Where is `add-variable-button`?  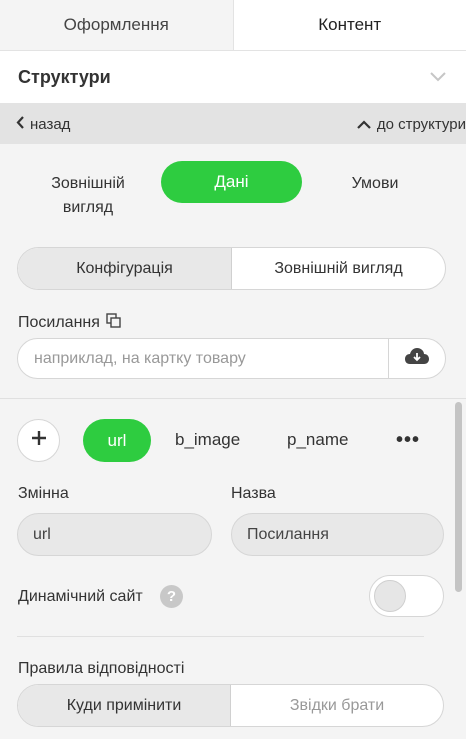 add-variable-button is located at coordinates (38, 440).